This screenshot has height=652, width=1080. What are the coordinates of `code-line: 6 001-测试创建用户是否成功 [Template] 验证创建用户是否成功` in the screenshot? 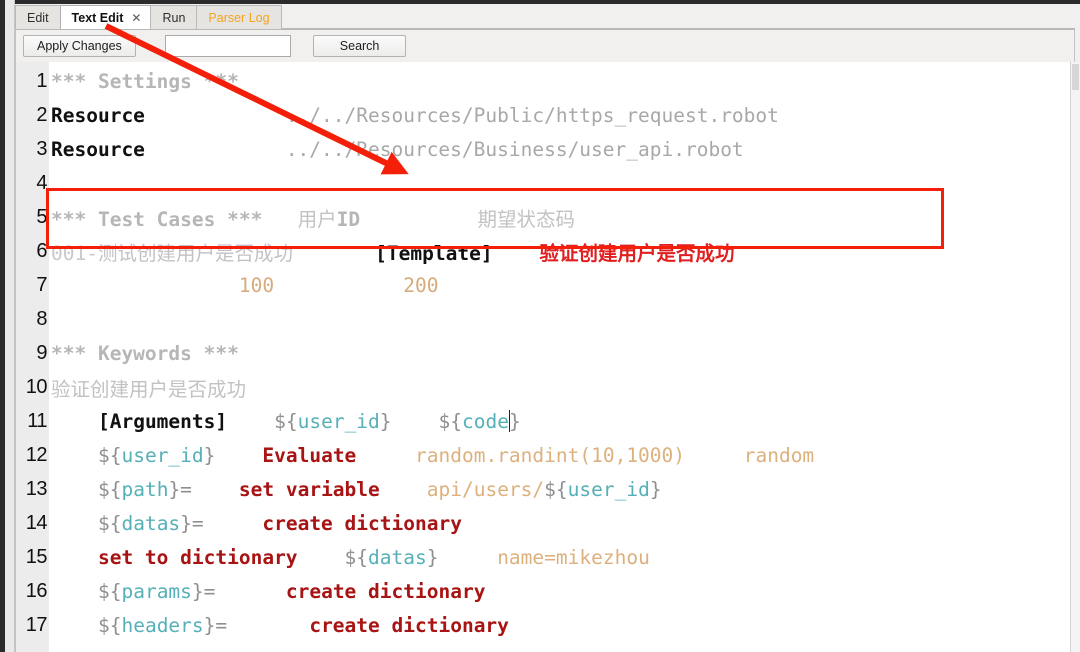 It's located at (545, 251).